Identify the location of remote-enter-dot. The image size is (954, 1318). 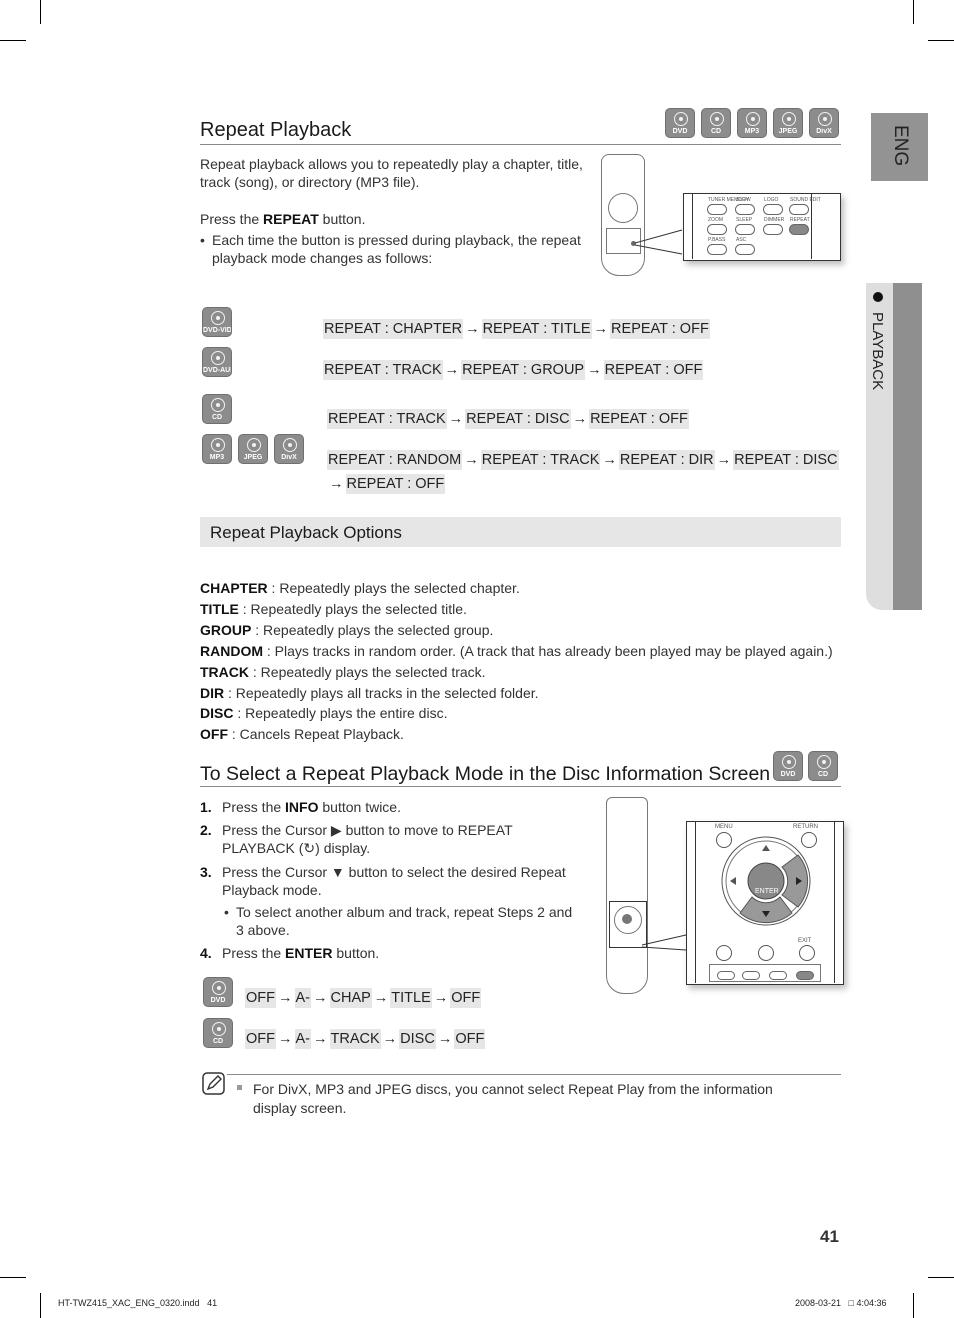
(627, 919).